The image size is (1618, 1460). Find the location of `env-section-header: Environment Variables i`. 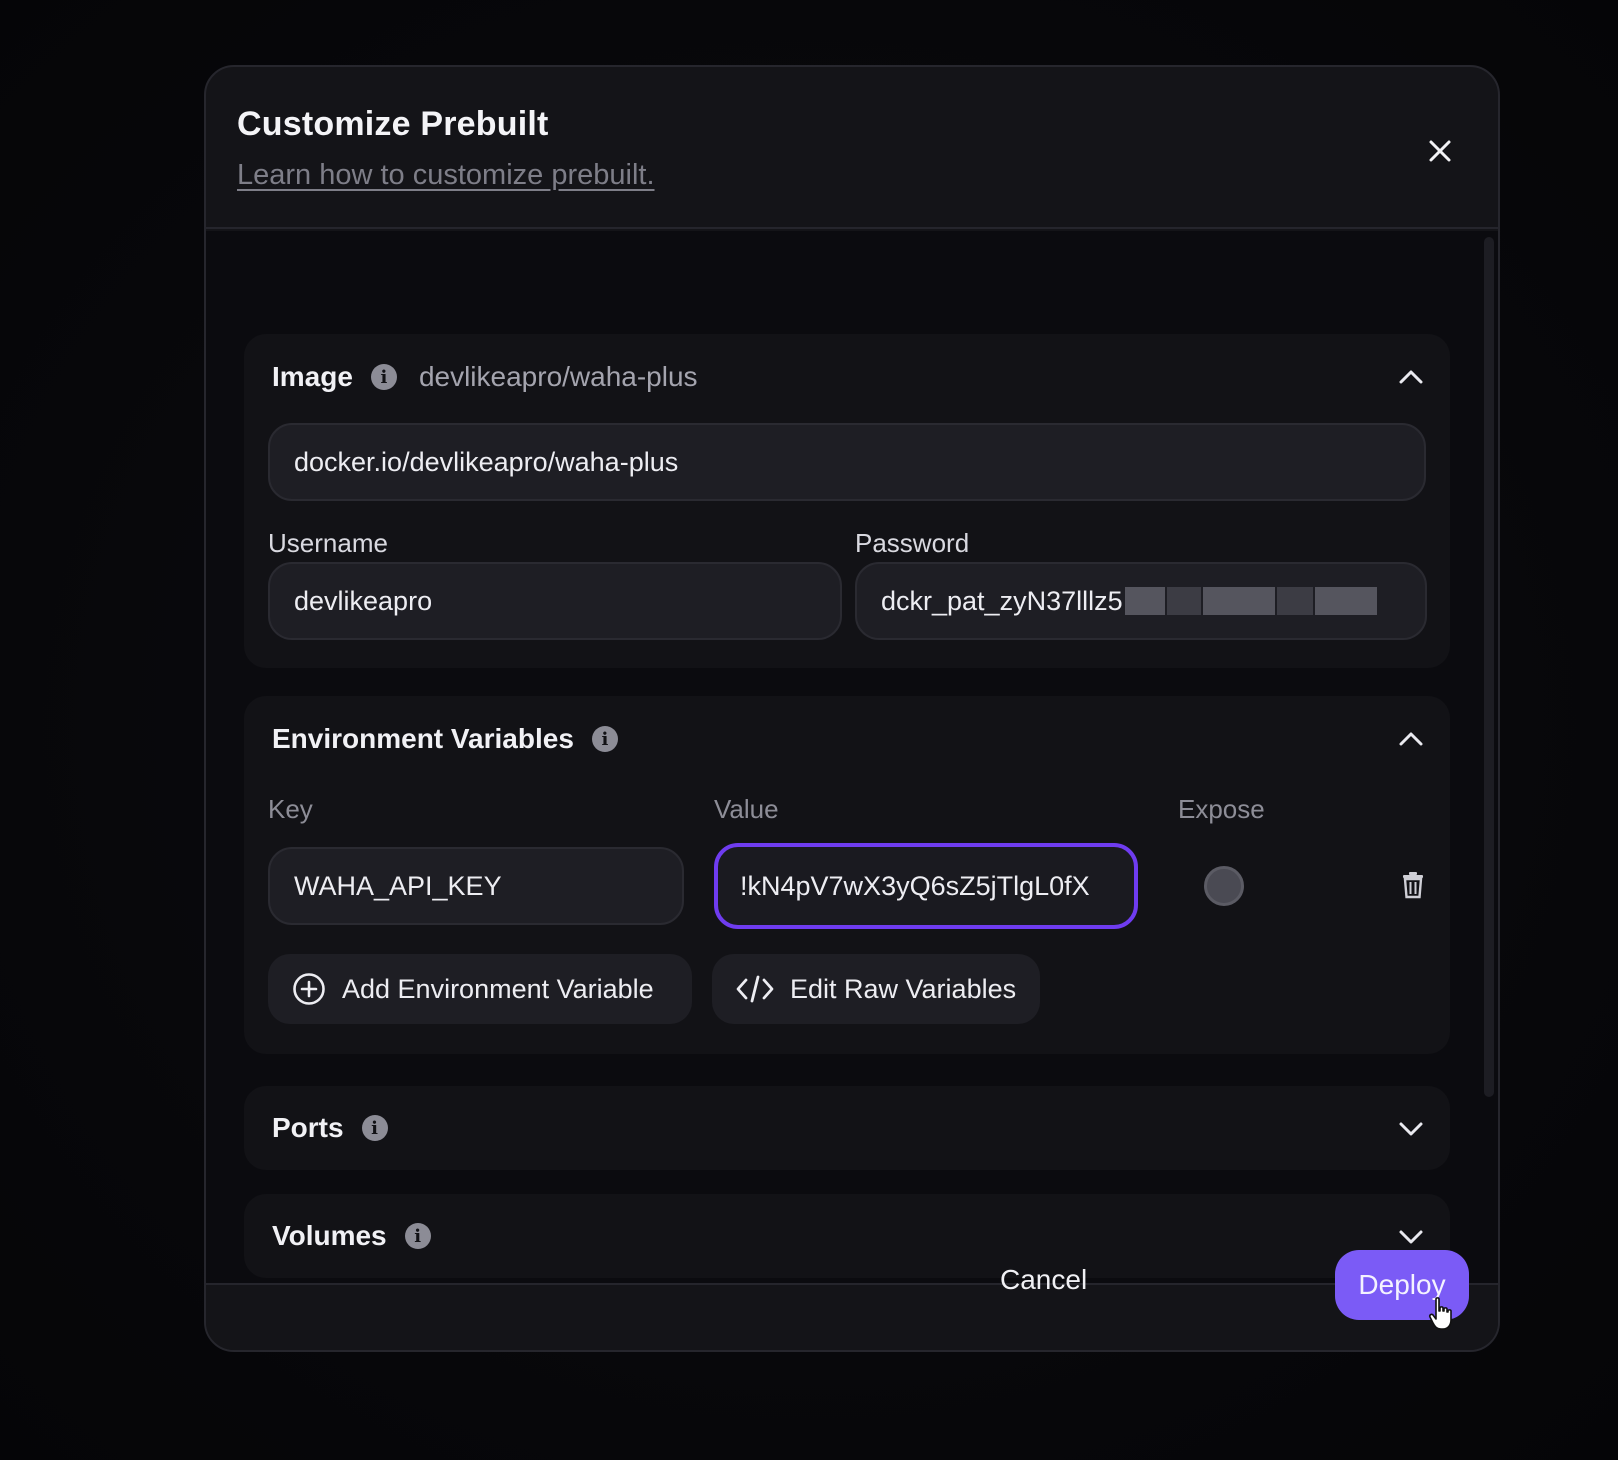

env-section-header: Environment Variables i is located at coordinates (847, 739).